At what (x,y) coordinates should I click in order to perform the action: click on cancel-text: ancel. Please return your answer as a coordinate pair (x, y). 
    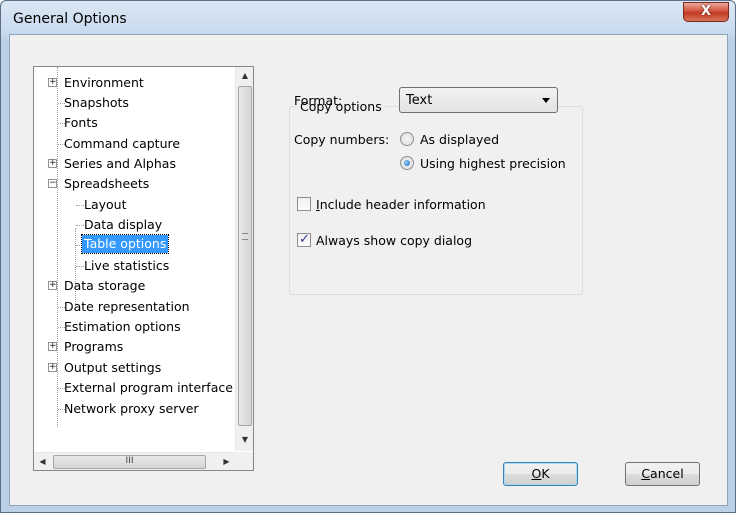
    Looking at the image, I should click on (667, 473).